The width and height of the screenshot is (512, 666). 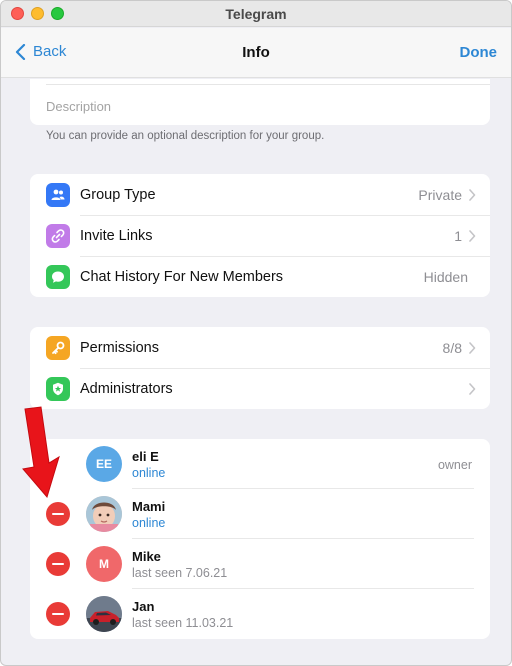 I want to click on chat-history-value: Hidden, so click(x=445, y=276).